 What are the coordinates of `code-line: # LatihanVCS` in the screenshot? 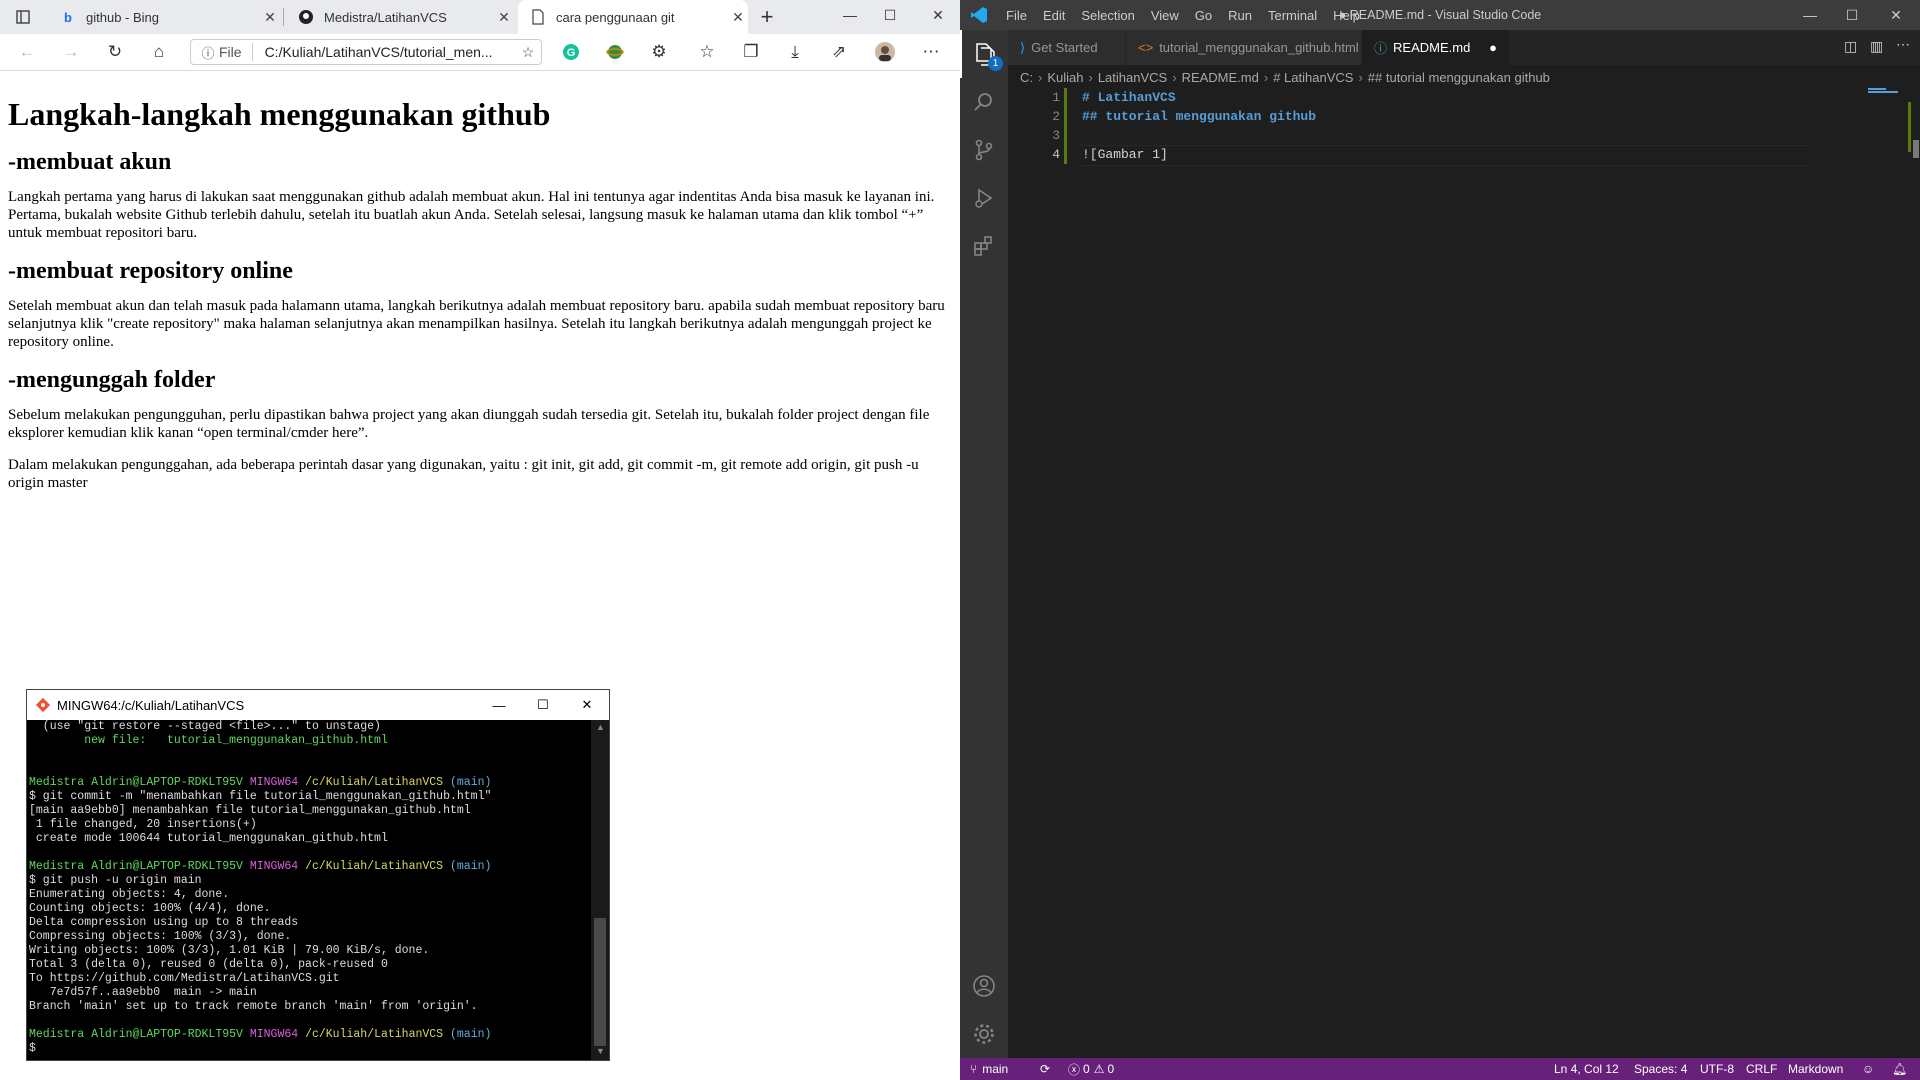 It's located at (1129, 97).